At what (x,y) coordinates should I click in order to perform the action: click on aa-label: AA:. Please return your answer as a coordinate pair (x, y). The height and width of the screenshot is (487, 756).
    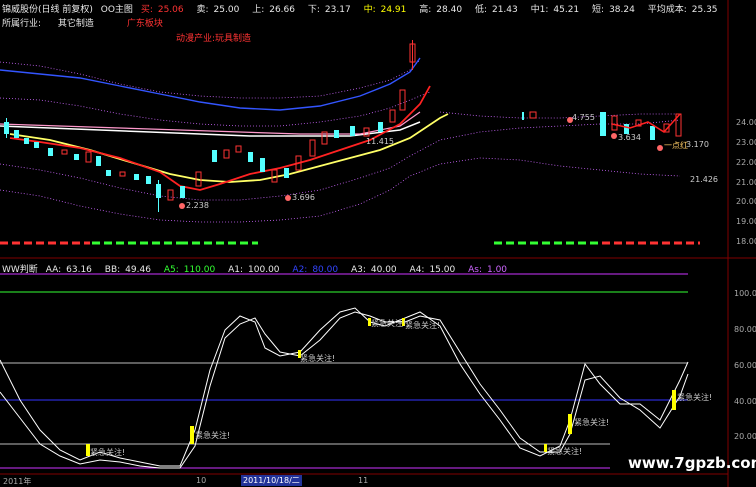
    Looking at the image, I should click on (53, 270).